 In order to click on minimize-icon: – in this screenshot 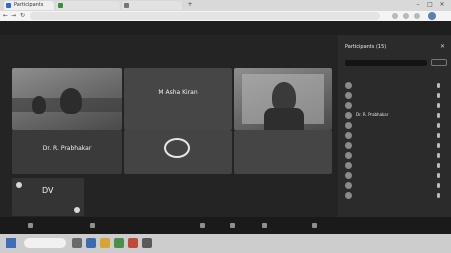, I will do `click(418, 5)`.